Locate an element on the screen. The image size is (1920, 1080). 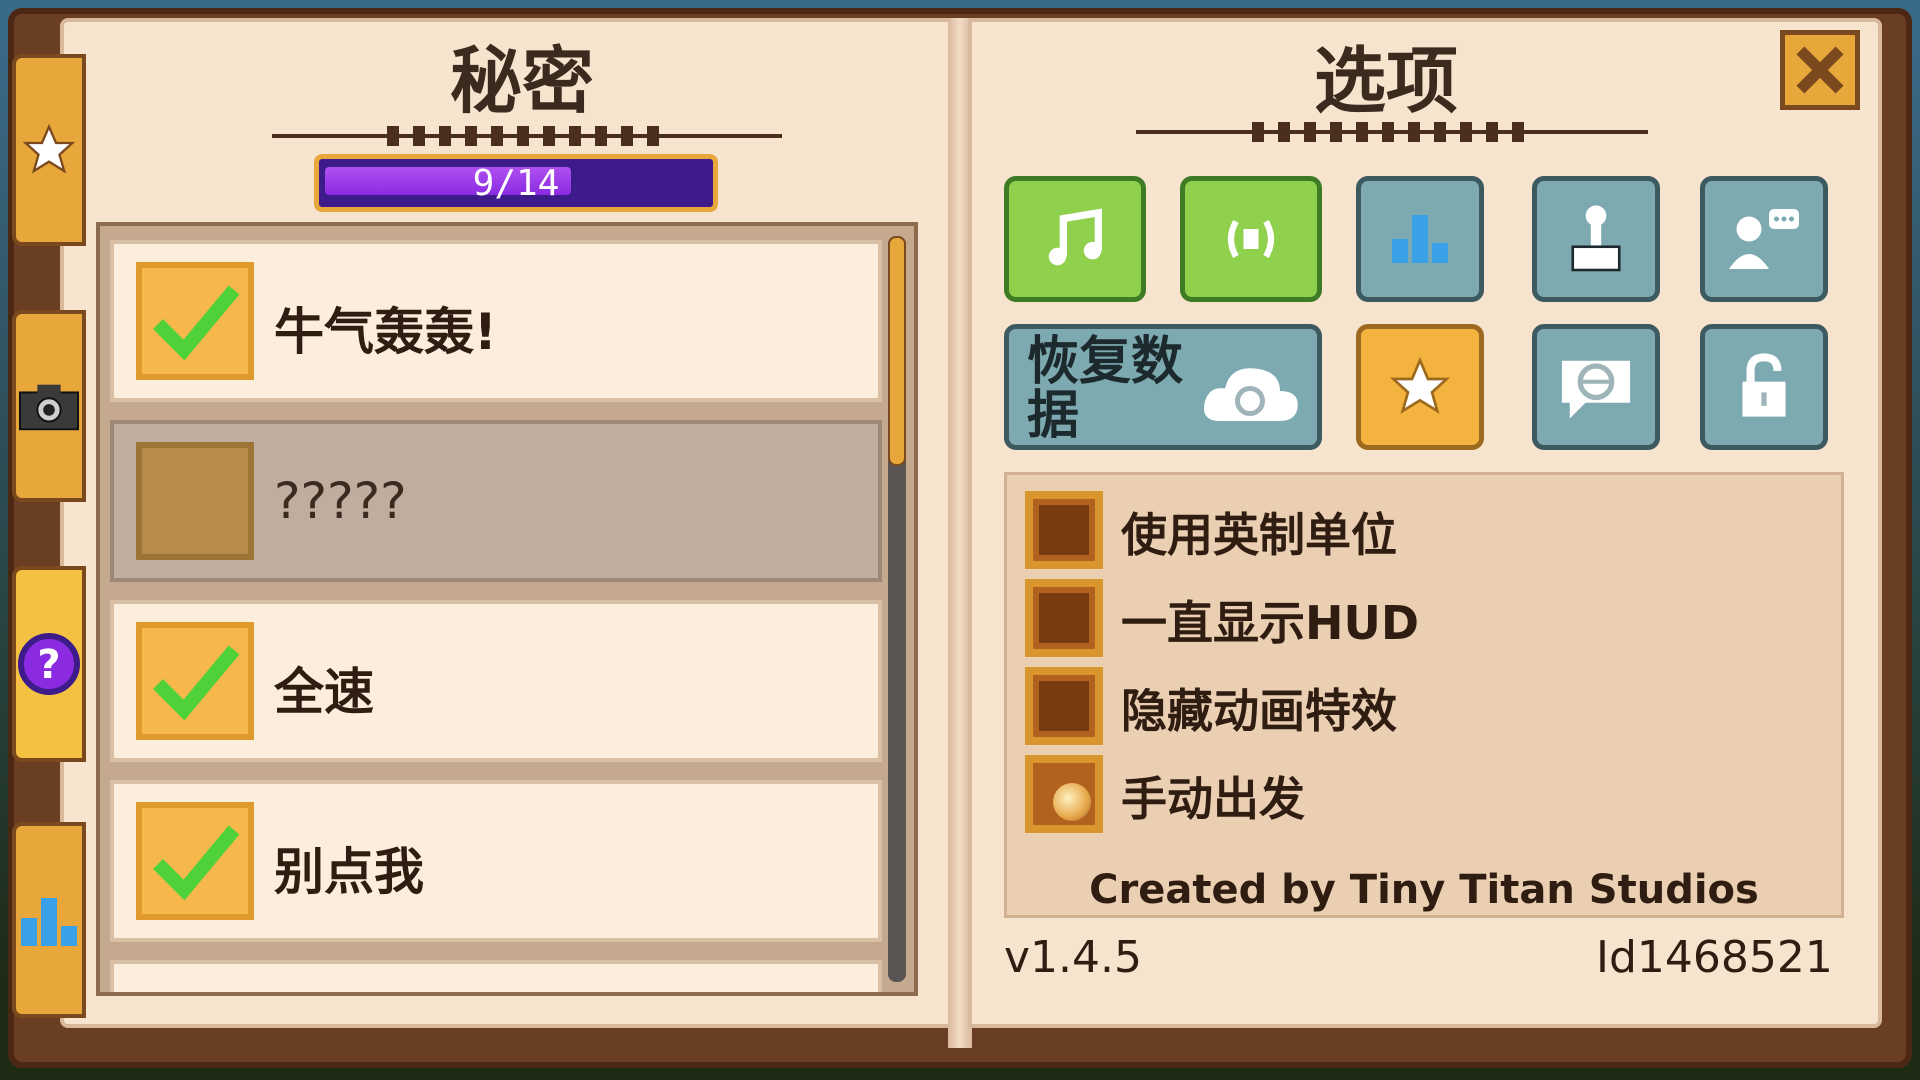
secret-item: 别点我 is located at coordinates (496, 861).